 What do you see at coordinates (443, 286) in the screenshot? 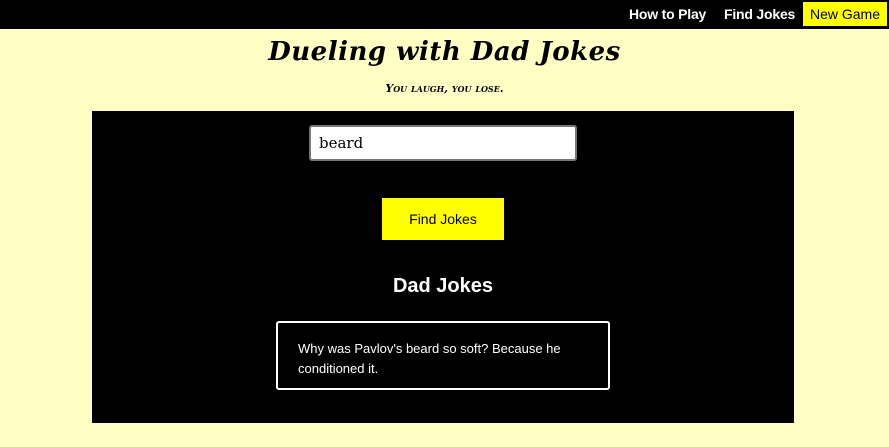
I see `results-heading: Dad Jokes` at bounding box center [443, 286].